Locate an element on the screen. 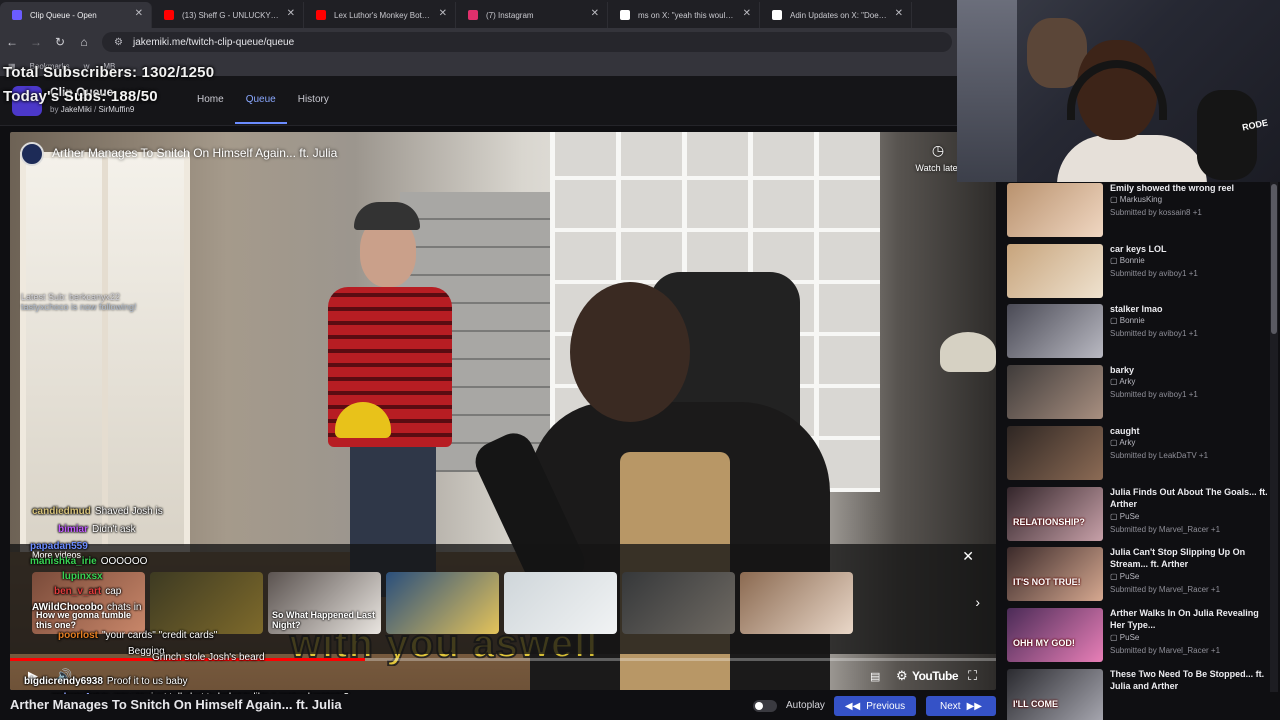 The height and width of the screenshot is (720, 1280). chat-username: bigdicrendy6938 is located at coordinates (63, 681).